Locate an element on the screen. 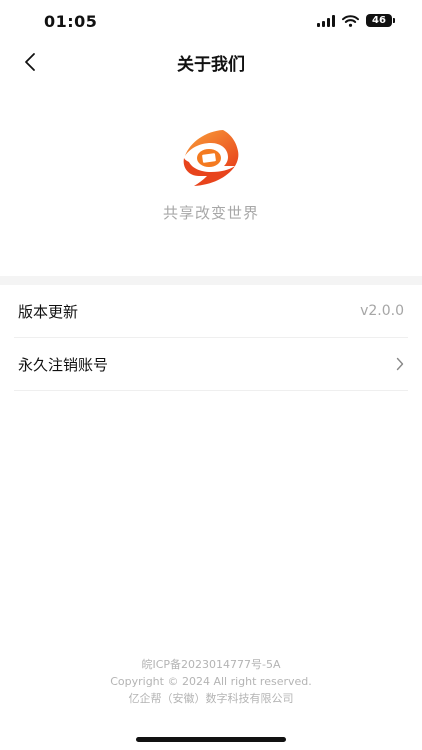 The width and height of the screenshot is (422, 750). copyright-text: Copyright © 2024 All right reserved. is located at coordinates (211, 681).